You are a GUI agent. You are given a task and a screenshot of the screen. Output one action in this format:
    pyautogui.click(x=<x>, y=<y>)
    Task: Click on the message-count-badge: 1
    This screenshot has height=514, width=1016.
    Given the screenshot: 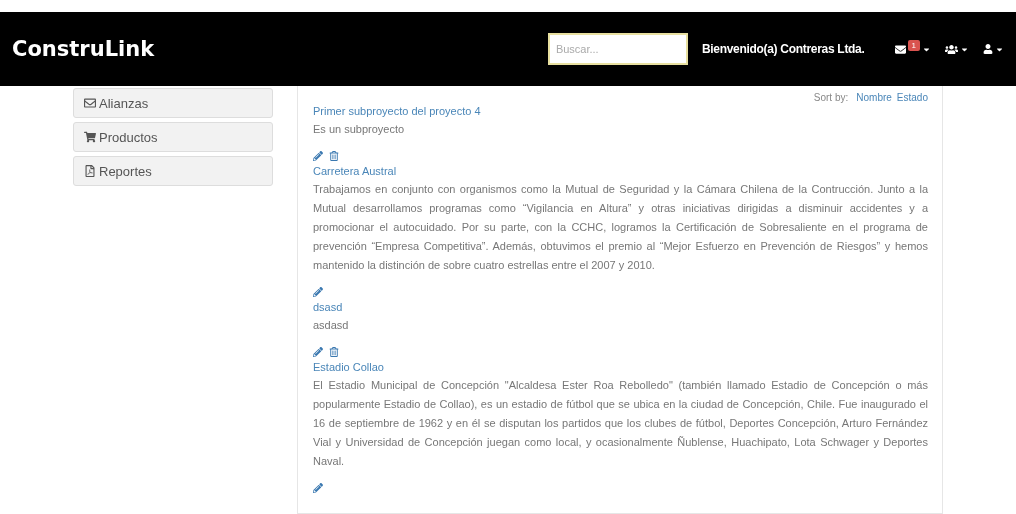 What is the action you would take?
    pyautogui.click(x=913, y=45)
    